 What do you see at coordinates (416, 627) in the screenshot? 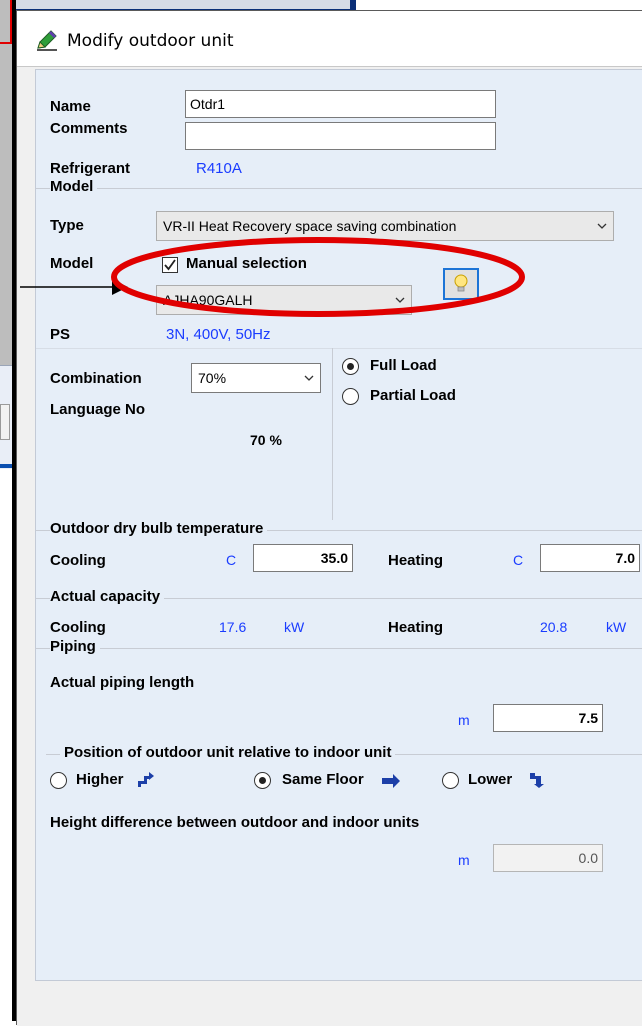
I see `heating-capacity-label: Heating` at bounding box center [416, 627].